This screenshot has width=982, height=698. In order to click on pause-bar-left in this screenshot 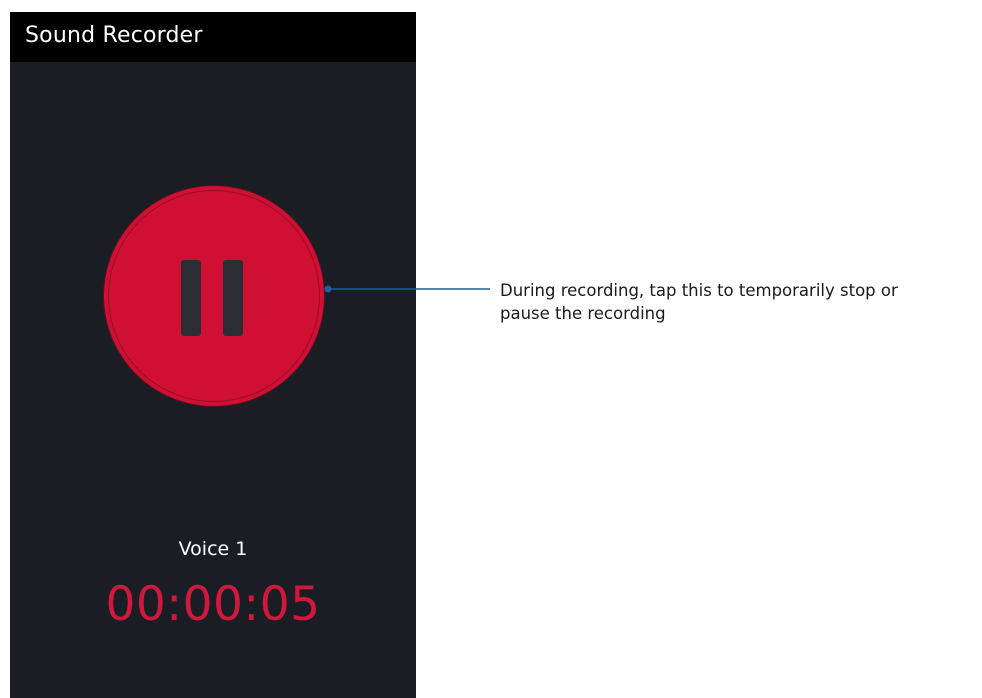, I will do `click(191, 298)`.